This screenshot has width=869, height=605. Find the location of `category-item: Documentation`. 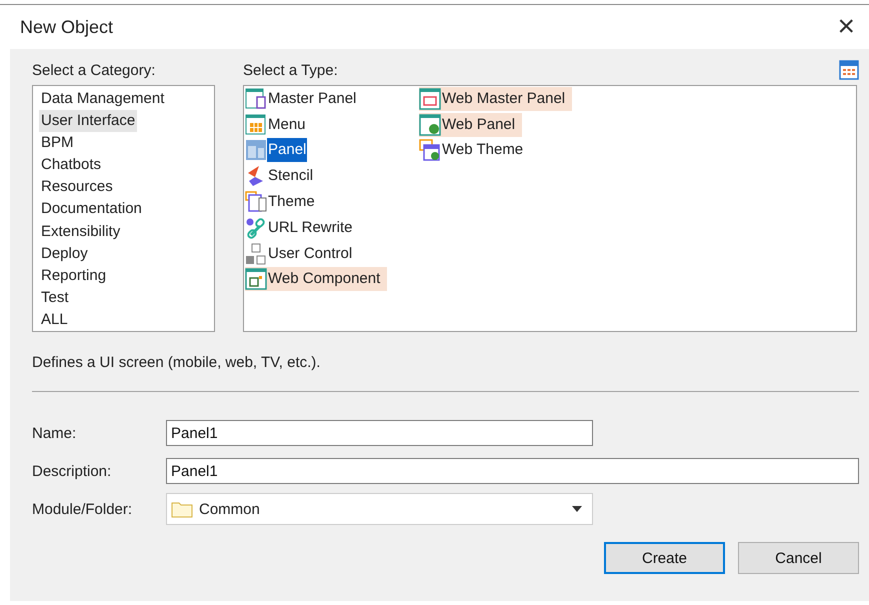

category-item: Documentation is located at coordinates (91, 209).